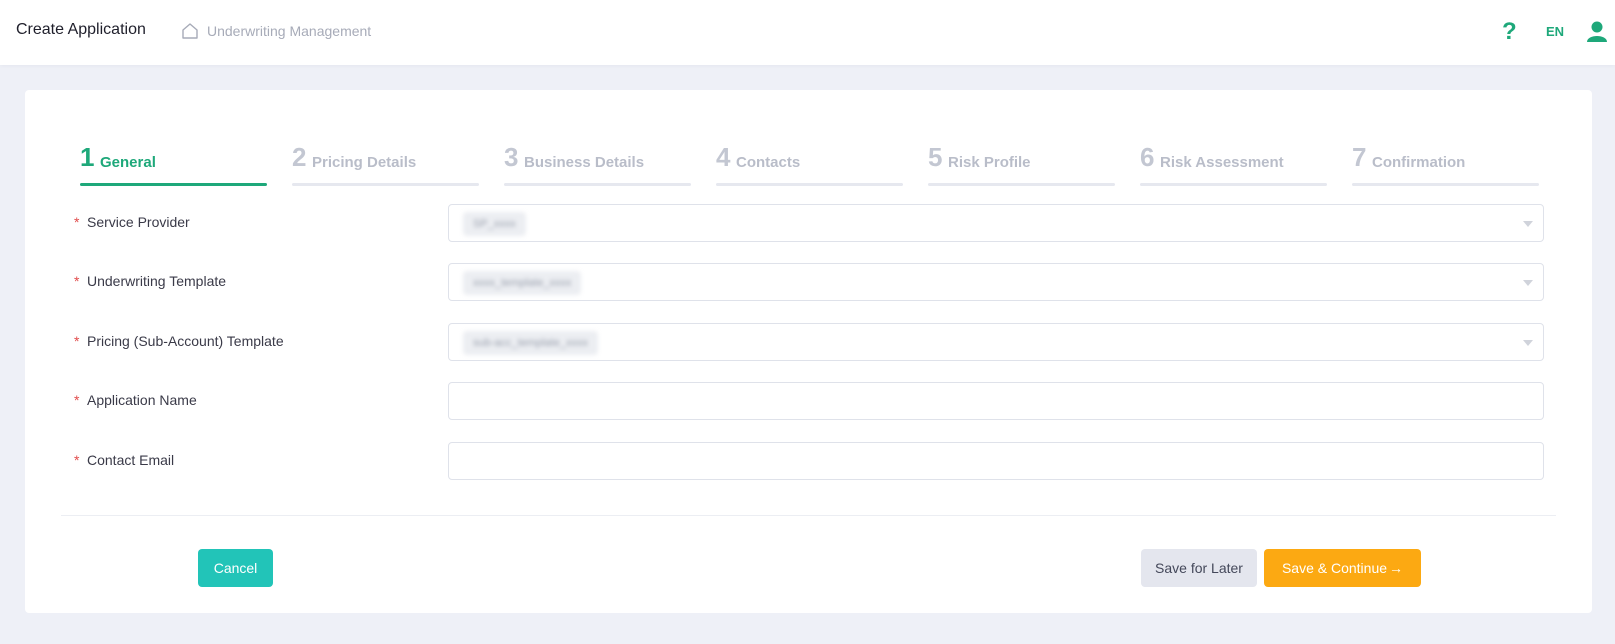  Describe the element at coordinates (808, 515) in the screenshot. I see `divider` at that location.